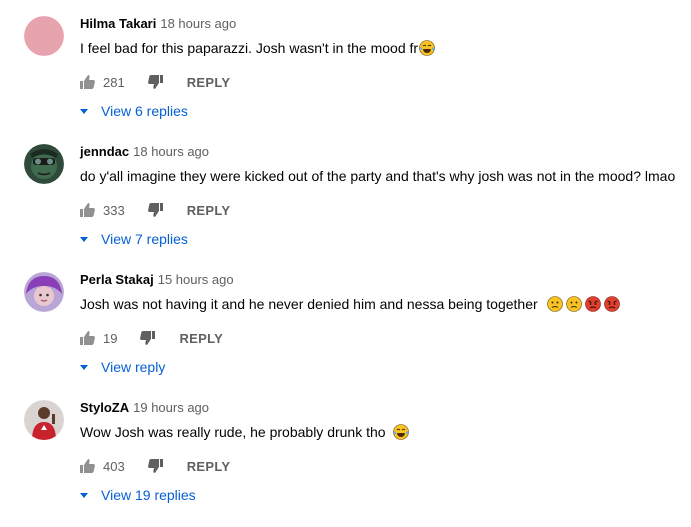 The height and width of the screenshot is (527, 691). I want to click on view-replies-button: View reply, so click(121, 367).